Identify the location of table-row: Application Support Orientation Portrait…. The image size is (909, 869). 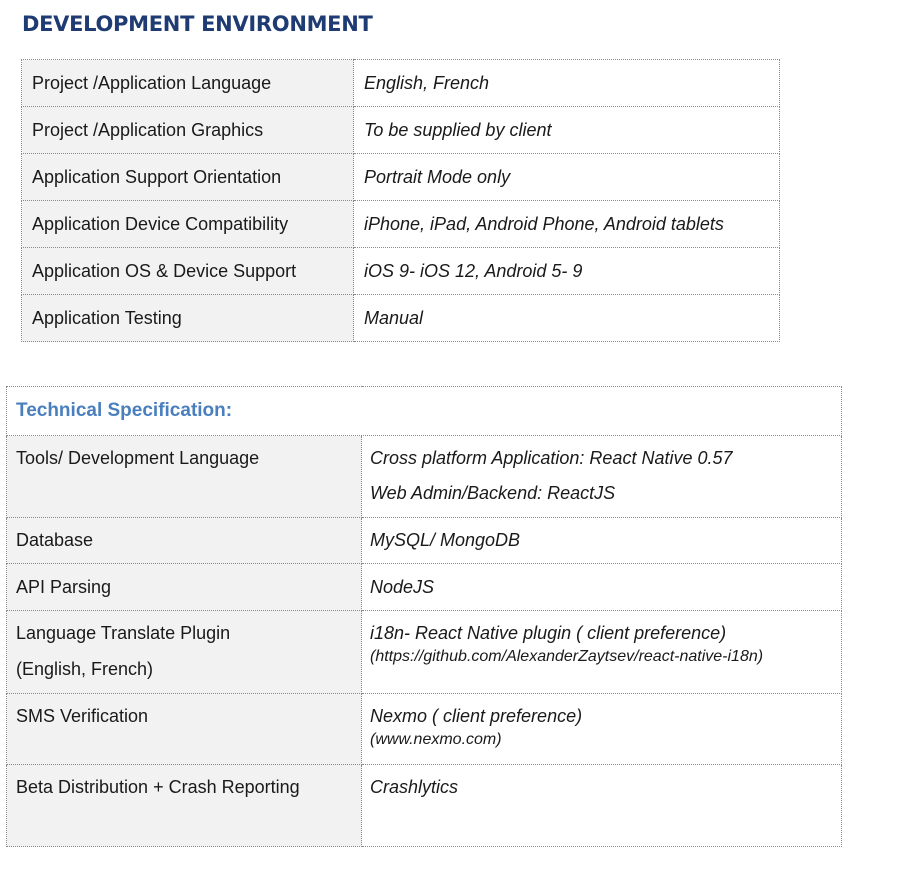
(400, 177).